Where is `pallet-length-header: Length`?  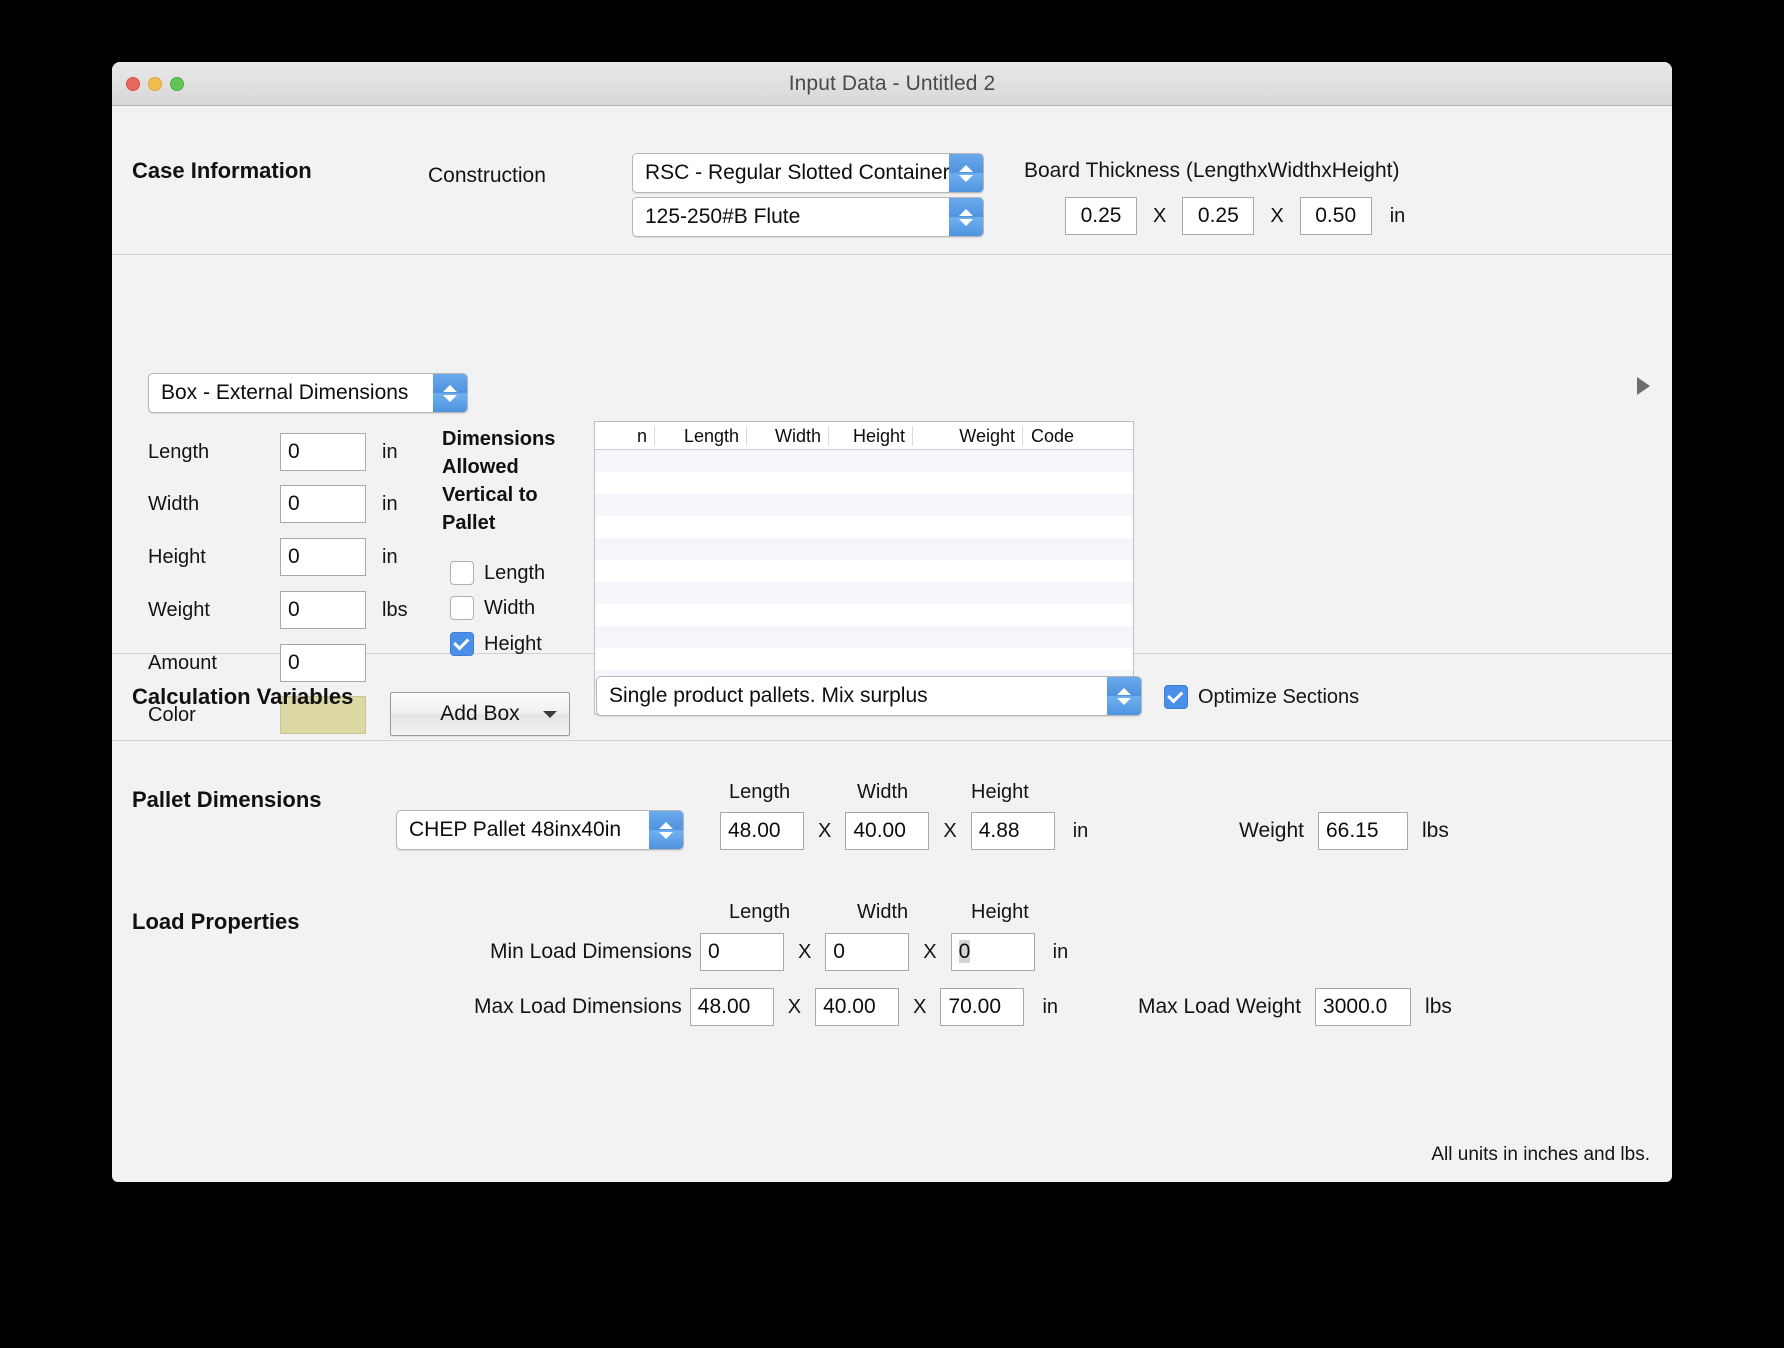 pallet-length-header: Length is located at coordinates (760, 792).